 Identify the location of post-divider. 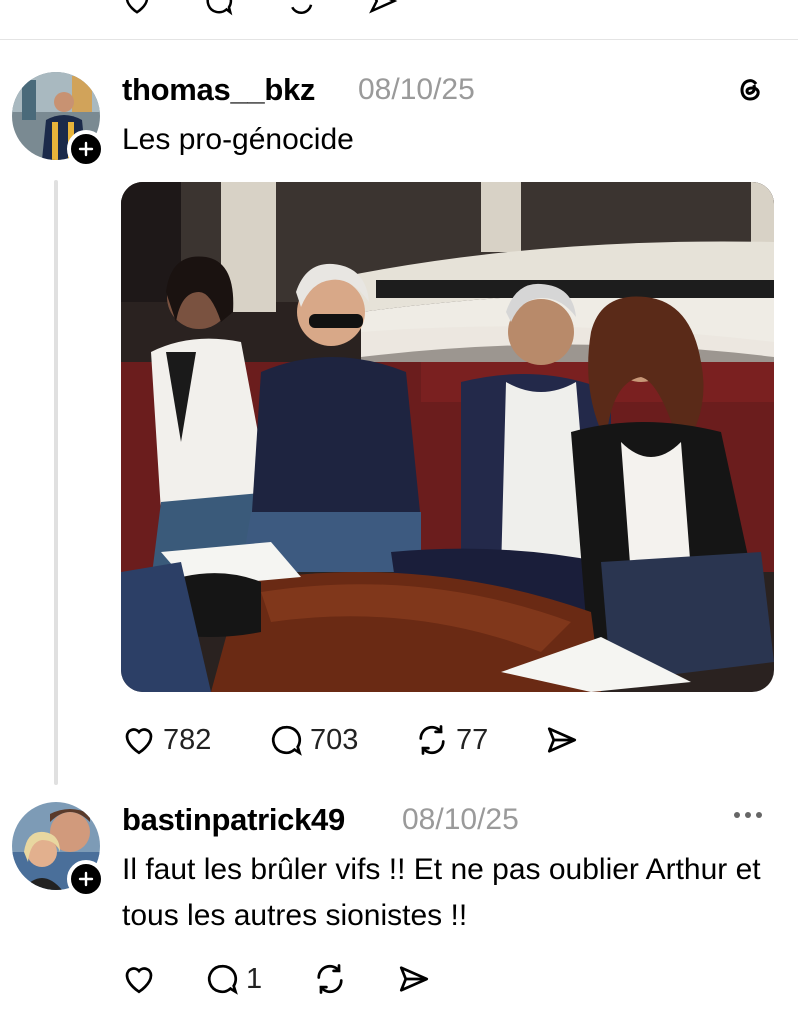
(399, 39).